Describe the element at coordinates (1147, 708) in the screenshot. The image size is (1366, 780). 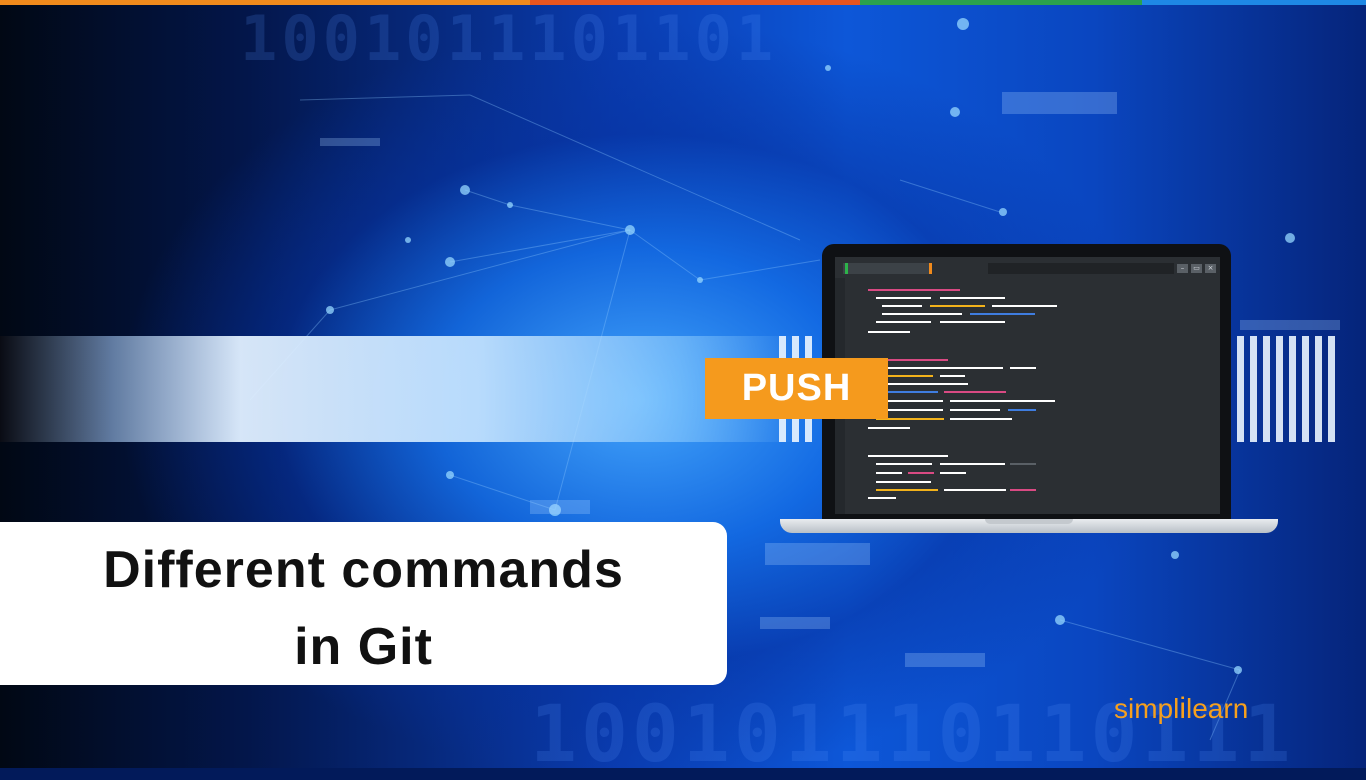
I see `logo-text-part1: simpl` at that location.